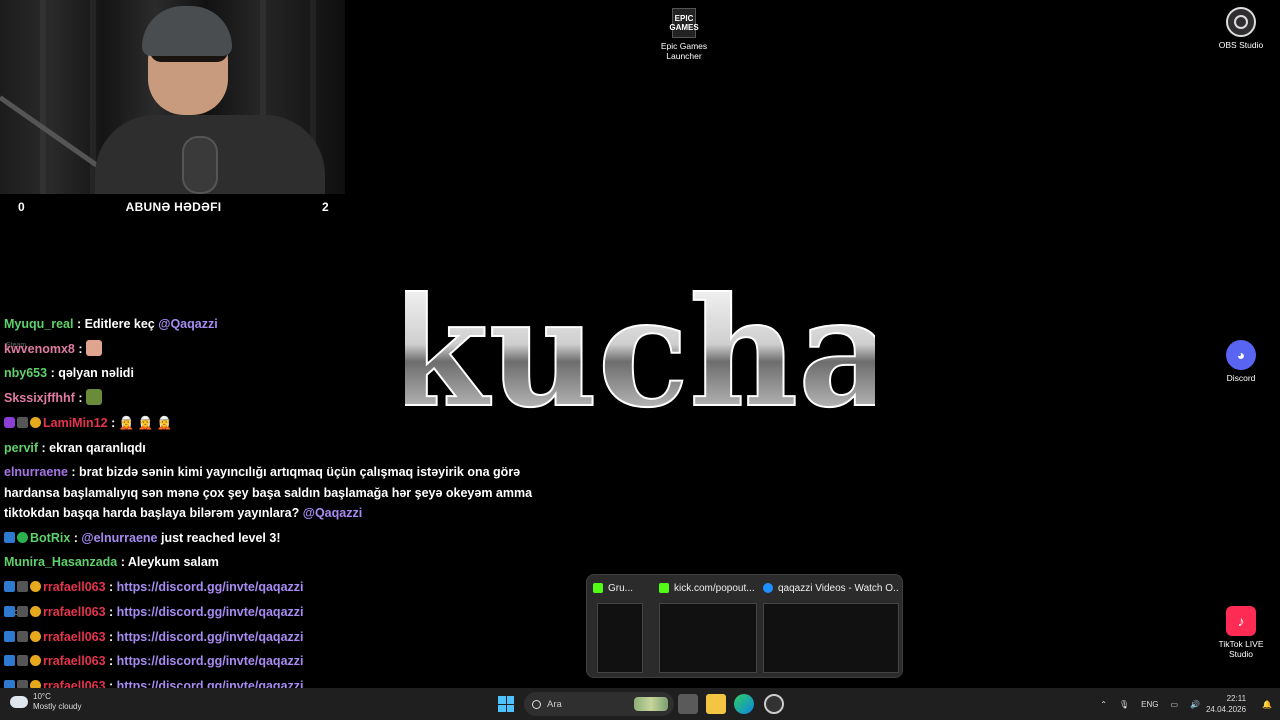 Image resolution: width=1280 pixels, height=720 pixels. What do you see at coordinates (716, 704) in the screenshot?
I see `file-explorer-icon` at bounding box center [716, 704].